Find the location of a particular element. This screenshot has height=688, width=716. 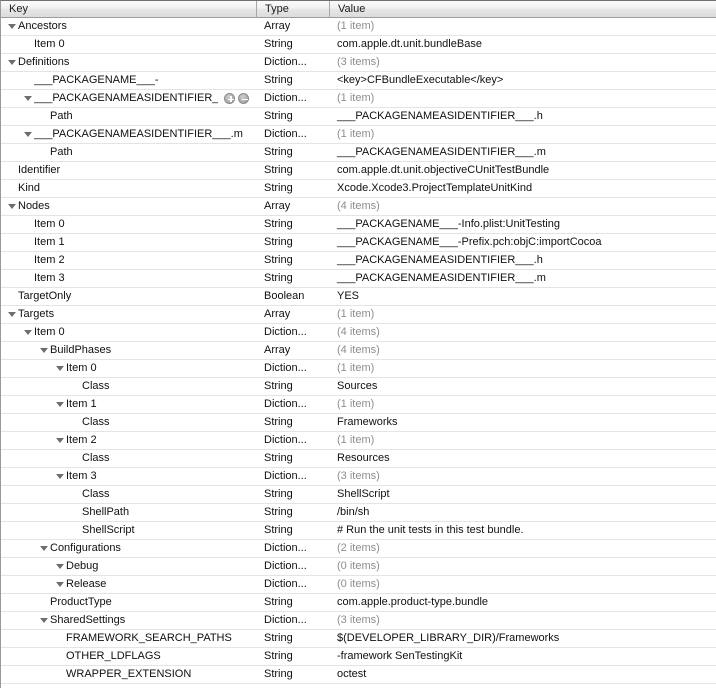

row-value-cell: Resources is located at coordinates (522, 458).